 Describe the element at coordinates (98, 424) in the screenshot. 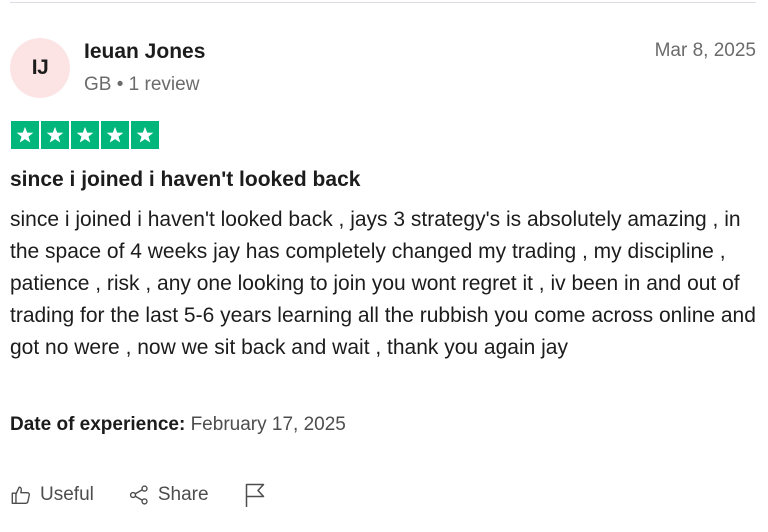

I see `experience-label: Date of experience:` at that location.